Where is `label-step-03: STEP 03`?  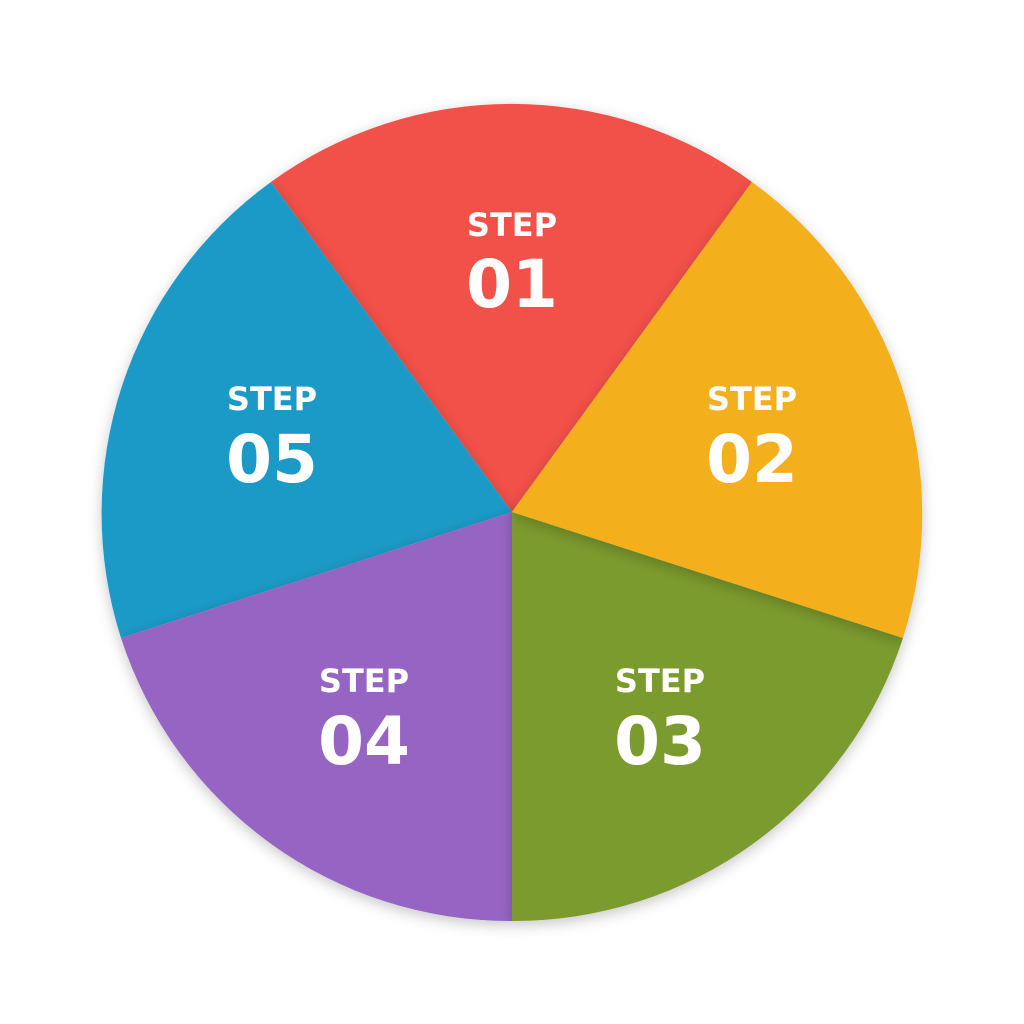 label-step-03: STEP 03 is located at coordinates (660, 721).